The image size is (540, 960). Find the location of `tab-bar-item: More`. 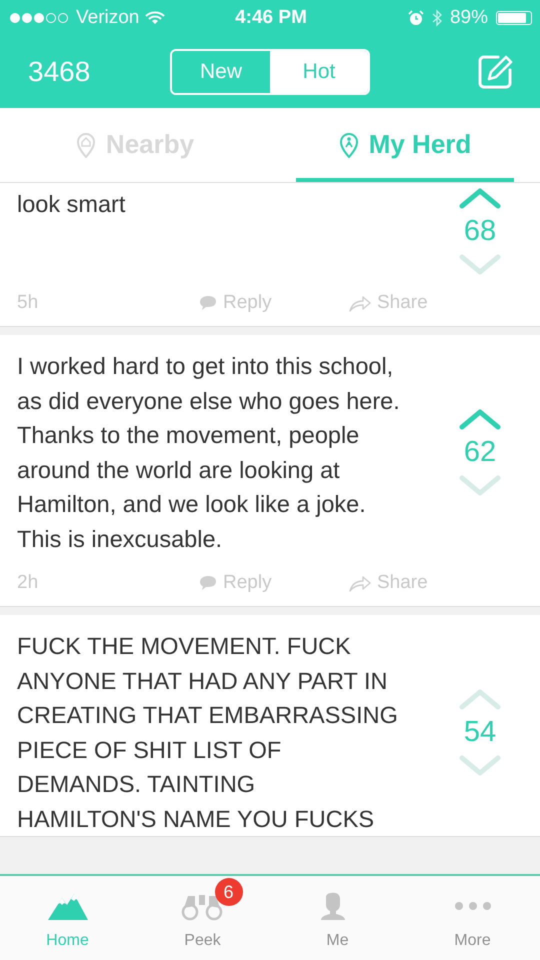

tab-bar-item: More is located at coordinates (472, 918).